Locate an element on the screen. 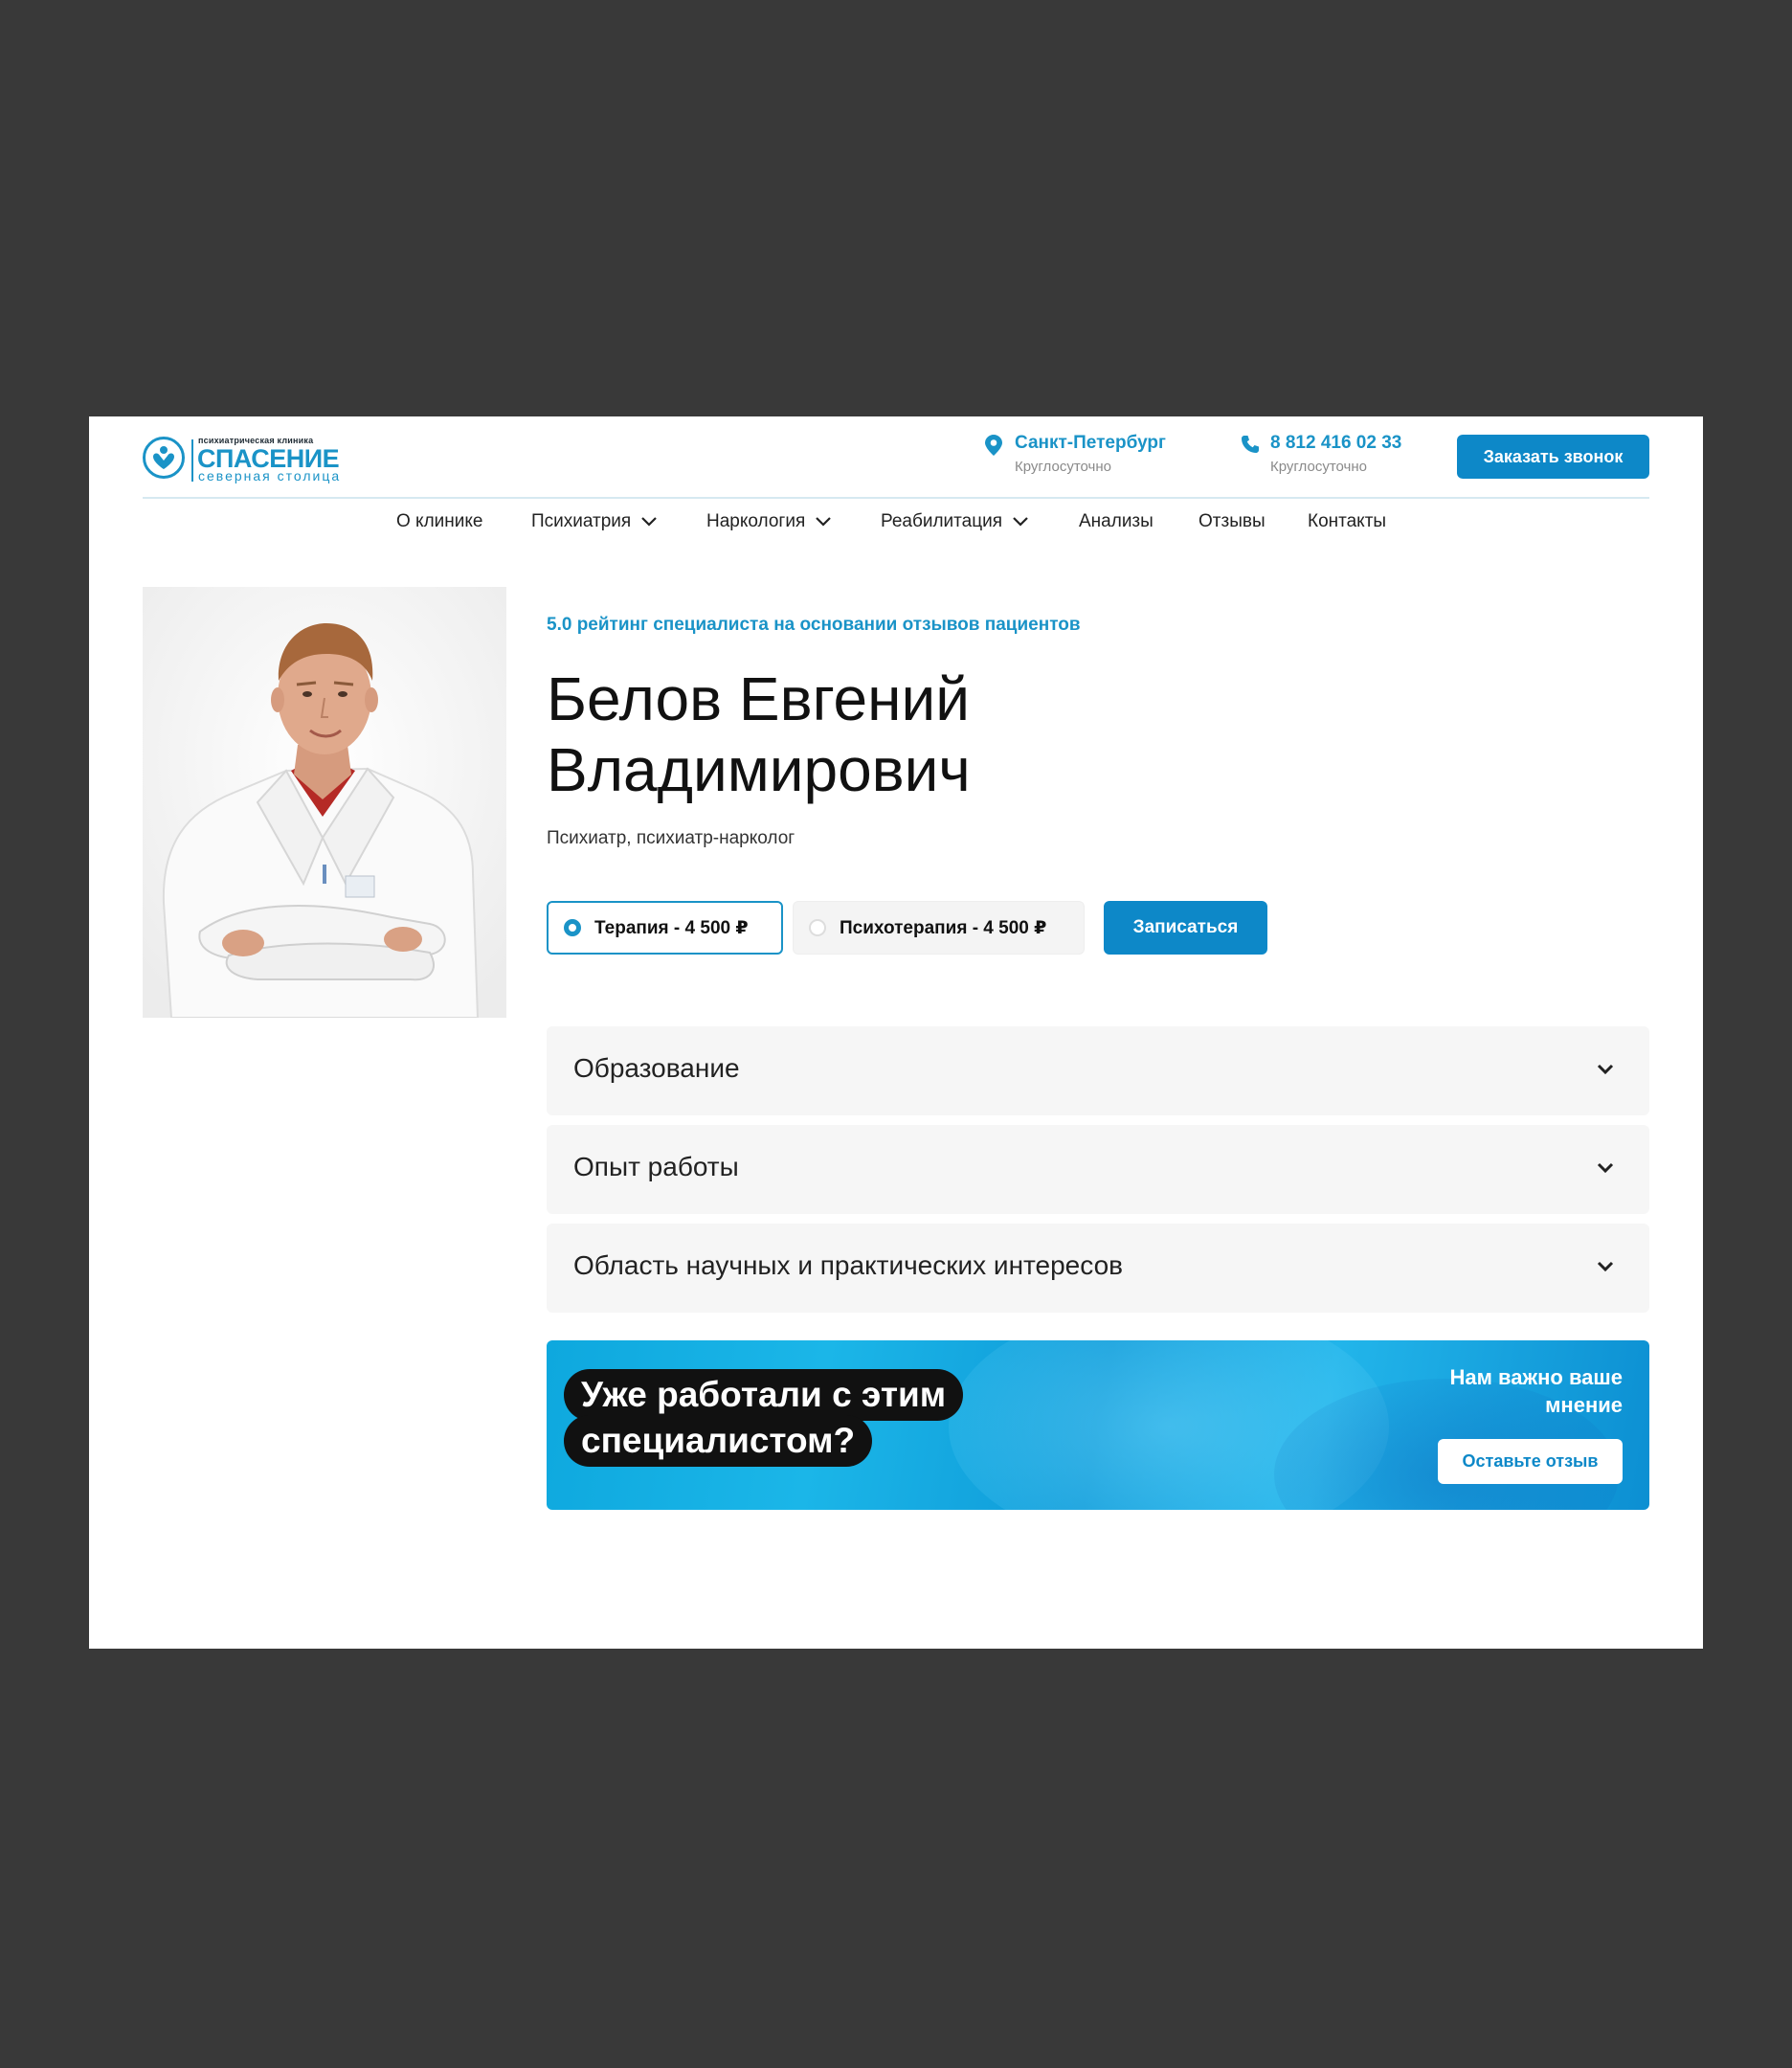 This screenshot has height=2068, width=1792. phone-number: 8 812 416 02 33 is located at coordinates (1336, 443).